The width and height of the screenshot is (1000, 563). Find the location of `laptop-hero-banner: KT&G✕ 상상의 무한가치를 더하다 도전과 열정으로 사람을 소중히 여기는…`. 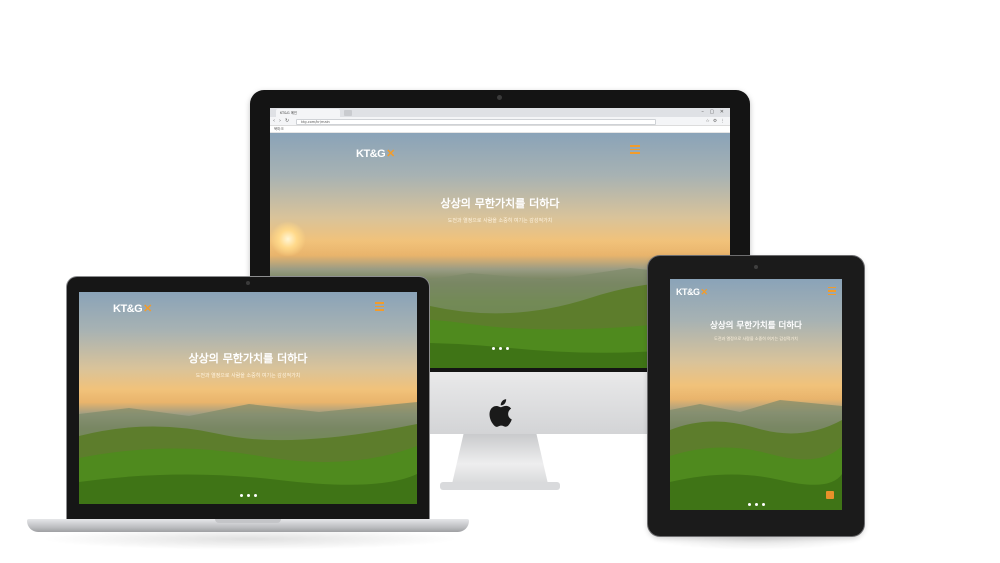

laptop-hero-banner: KT&G✕ 상상의 무한가치를 더하다 도전과 열정으로 사람을 소중히 여기는… is located at coordinates (248, 398).